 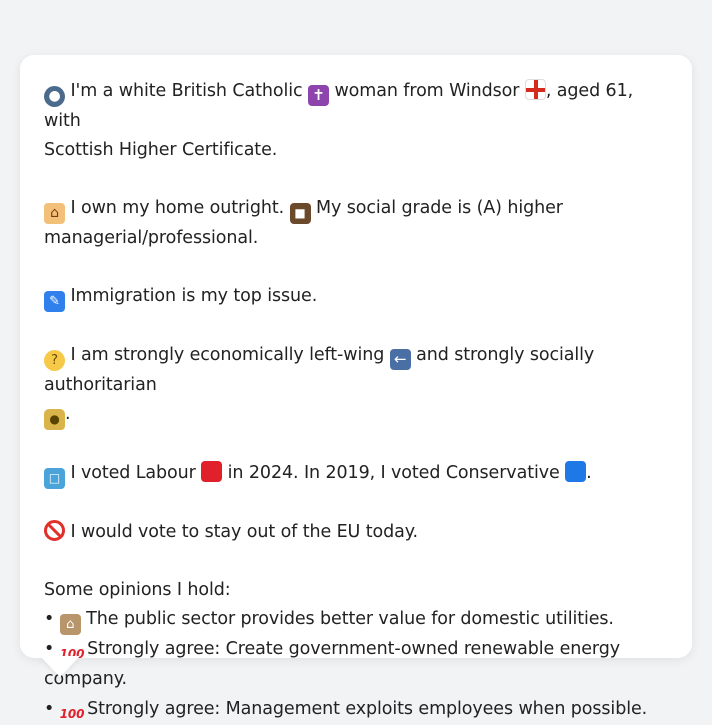 I want to click on prohibited-icon, so click(x=54, y=530).